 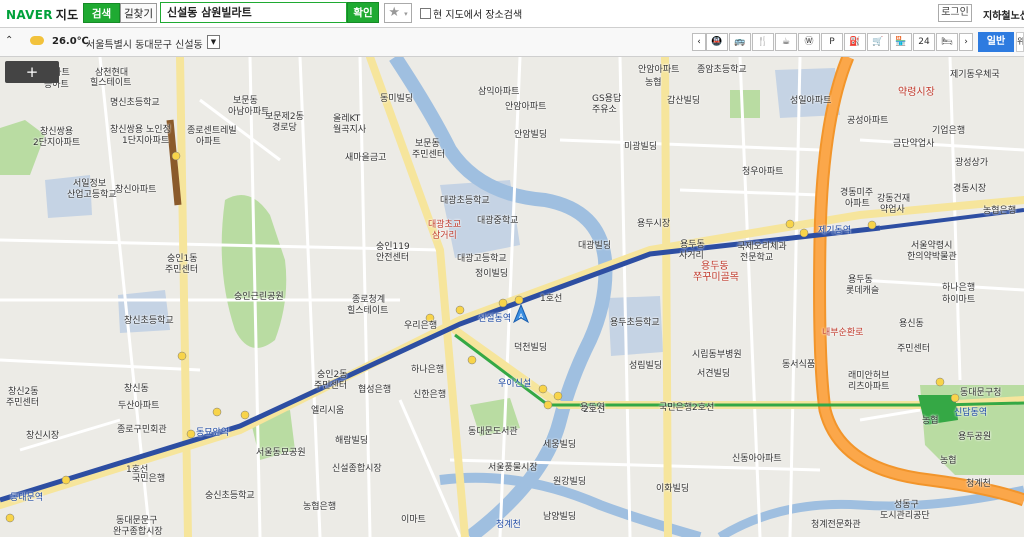 What do you see at coordinates (867, 119) in the screenshot?
I see `map-label: 공성아파트` at bounding box center [867, 119].